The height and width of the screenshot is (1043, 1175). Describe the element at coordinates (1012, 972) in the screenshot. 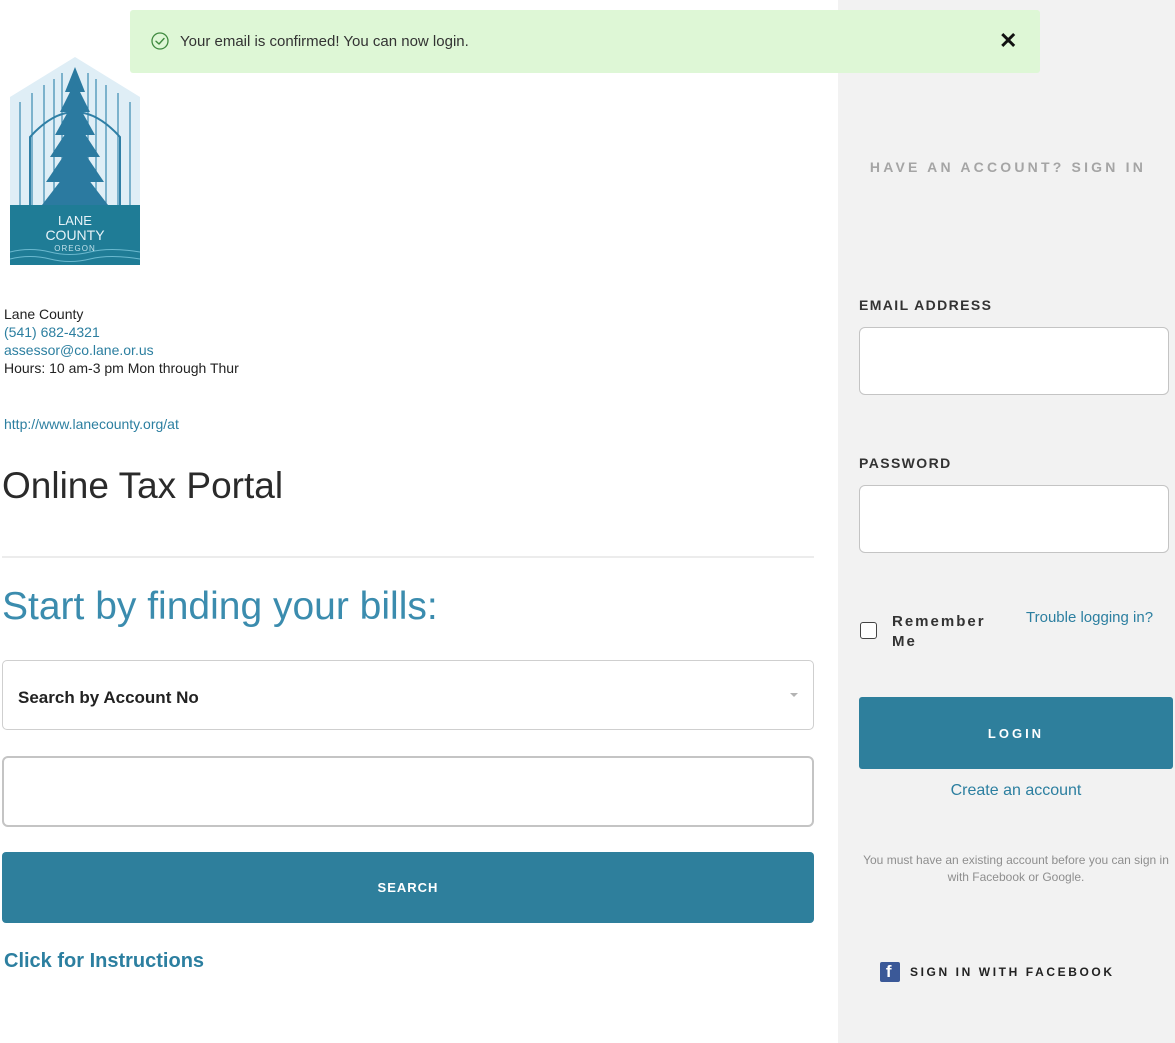

I see `facebook-signin-label: SIGN IN WITH FACEBOOK` at that location.